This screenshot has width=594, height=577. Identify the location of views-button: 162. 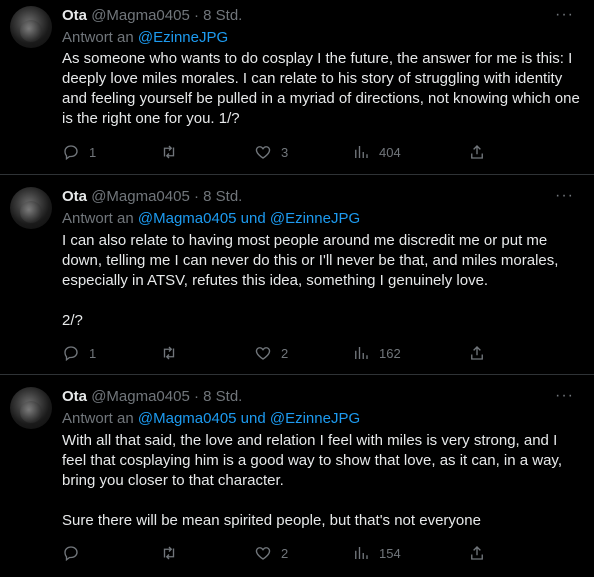
(376, 353).